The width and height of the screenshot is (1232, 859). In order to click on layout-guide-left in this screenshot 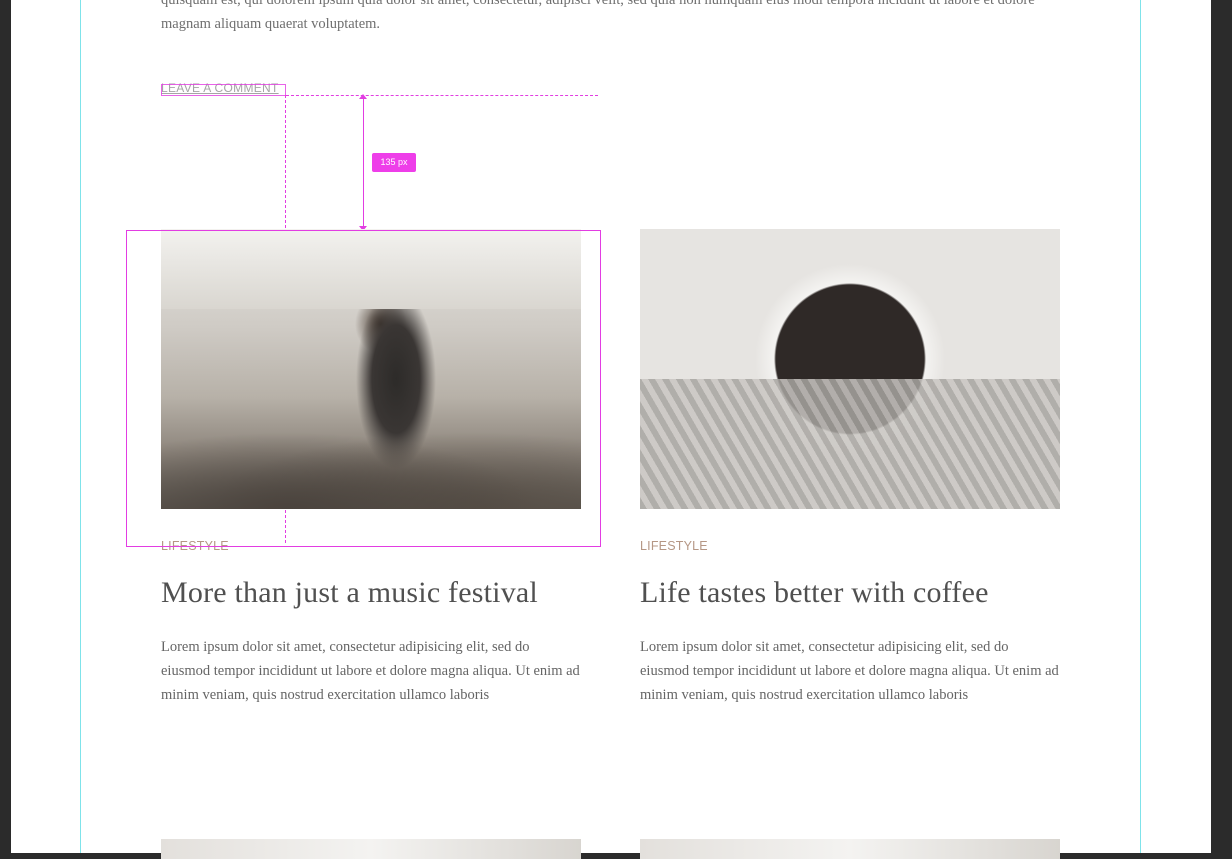, I will do `click(80, 426)`.